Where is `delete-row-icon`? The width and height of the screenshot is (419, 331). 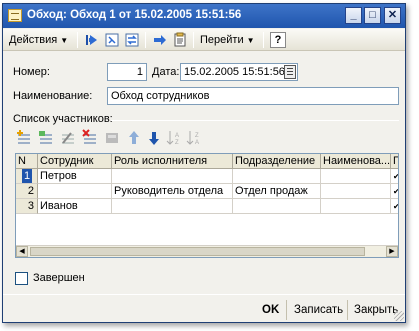 delete-row-icon is located at coordinates (90, 138).